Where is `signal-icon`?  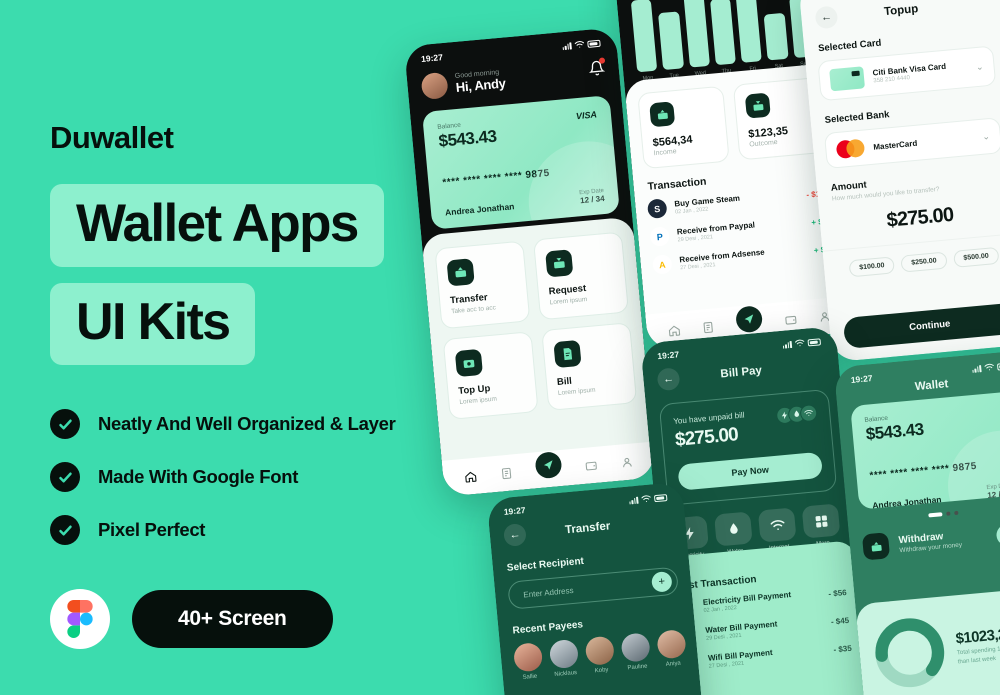
signal-icon is located at coordinates (787, 344).